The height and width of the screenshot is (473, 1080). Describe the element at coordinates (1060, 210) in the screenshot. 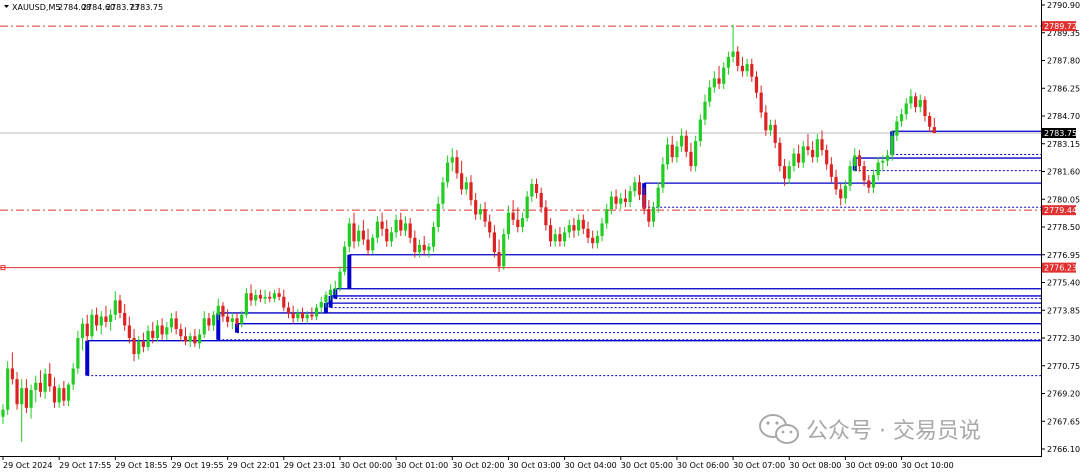

I see `red-level-tag: 2779.44` at that location.